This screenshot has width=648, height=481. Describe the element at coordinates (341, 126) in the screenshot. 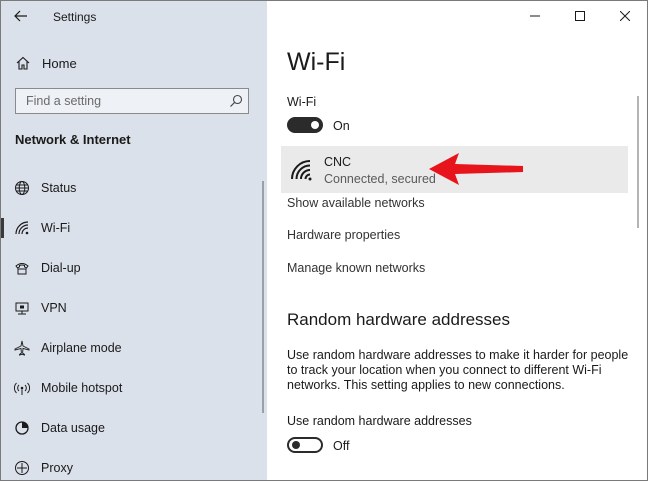

I see `wifi-toggle-state: On` at that location.